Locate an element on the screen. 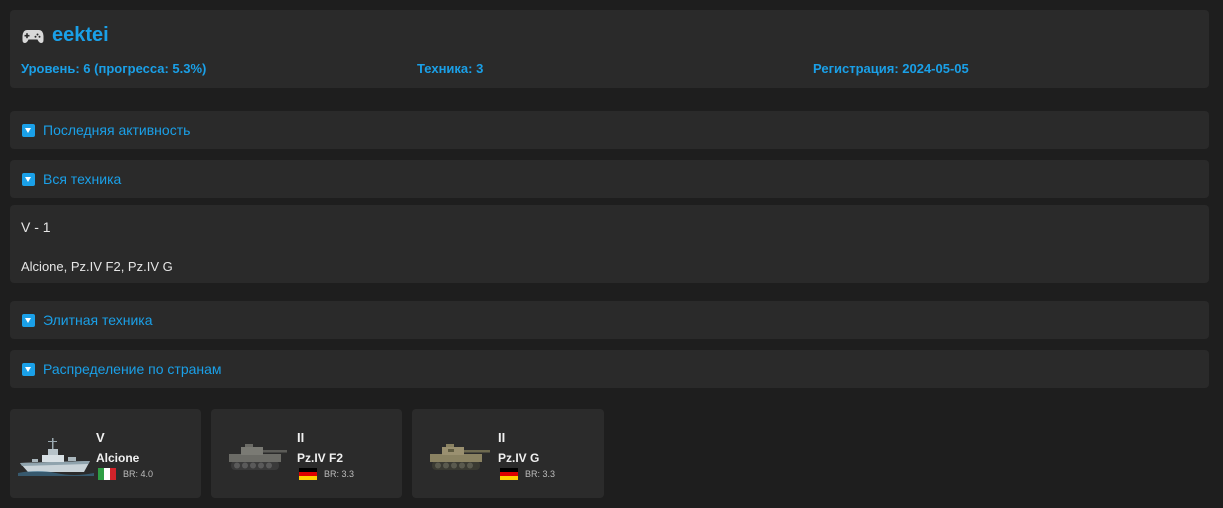 The image size is (1223, 508). section-label: Распределение по странам is located at coordinates (132, 369).